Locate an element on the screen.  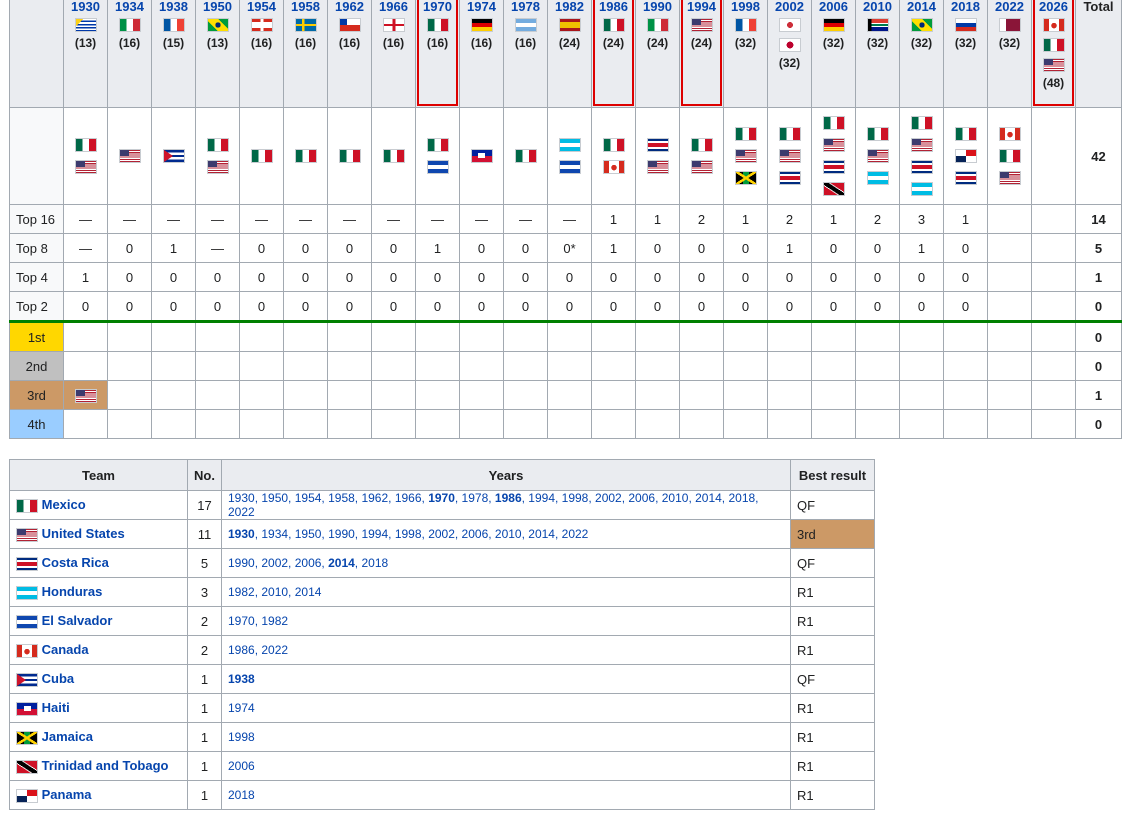
team-count: (48) is located at coordinates (1053, 83).